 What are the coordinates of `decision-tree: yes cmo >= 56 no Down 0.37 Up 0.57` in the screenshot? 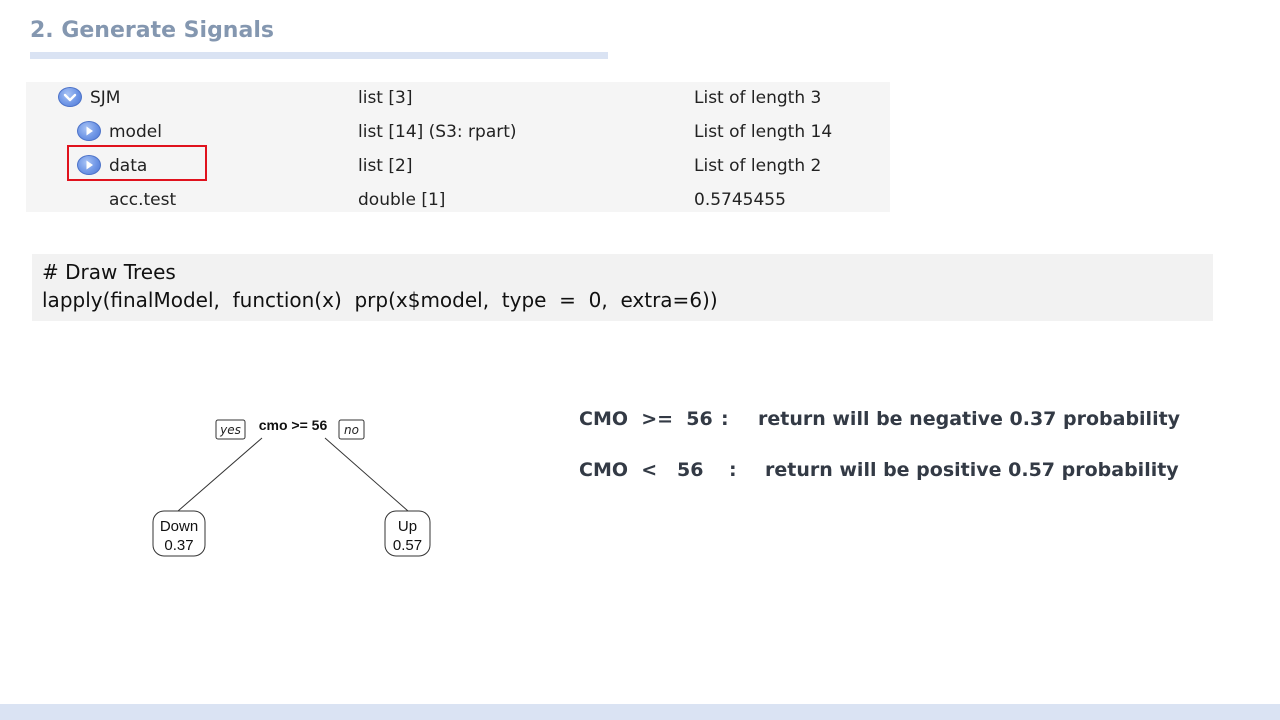 It's located at (291, 487).